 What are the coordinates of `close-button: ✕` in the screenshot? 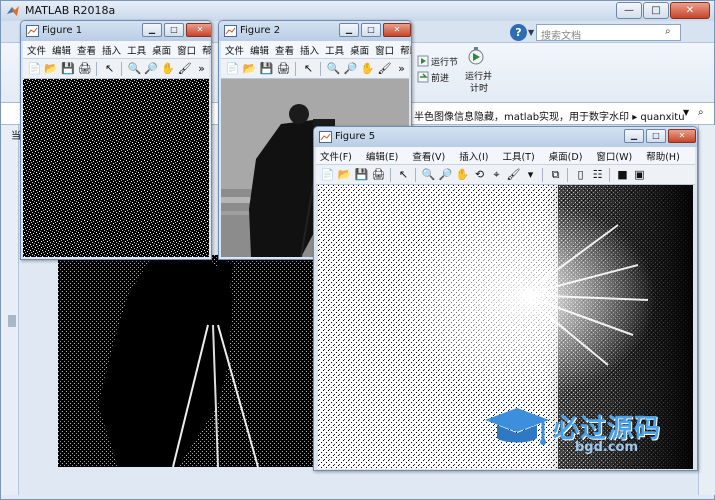 It's located at (690, 10).